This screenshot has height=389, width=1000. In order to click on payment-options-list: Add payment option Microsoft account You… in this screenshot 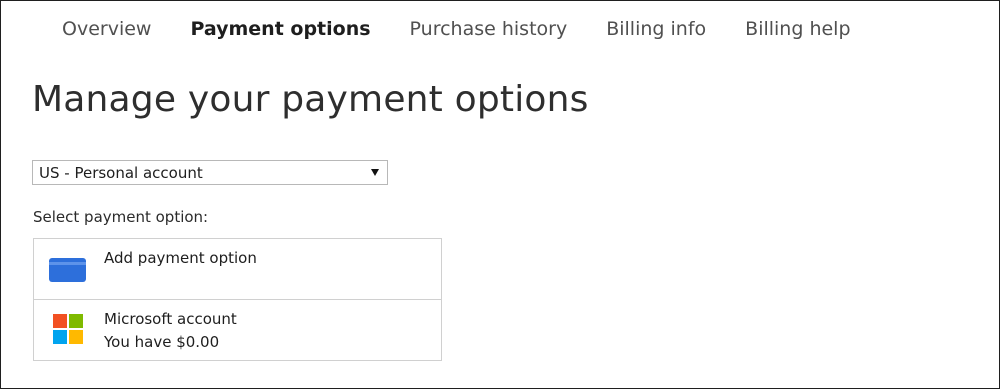, I will do `click(237, 299)`.